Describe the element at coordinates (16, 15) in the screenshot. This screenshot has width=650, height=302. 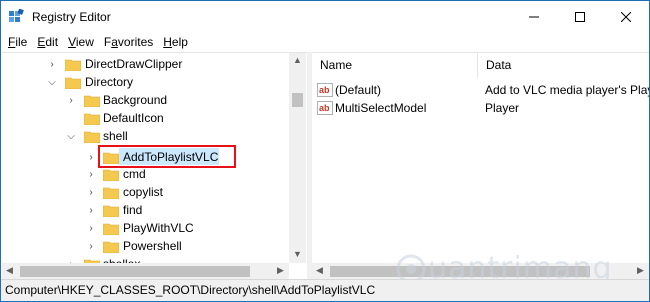
I see `registry-editor-icon` at that location.